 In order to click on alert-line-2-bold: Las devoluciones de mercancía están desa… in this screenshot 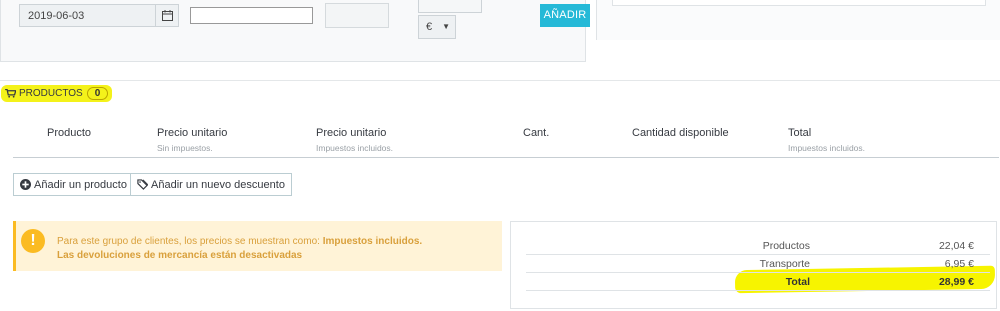, I will do `click(180, 255)`.